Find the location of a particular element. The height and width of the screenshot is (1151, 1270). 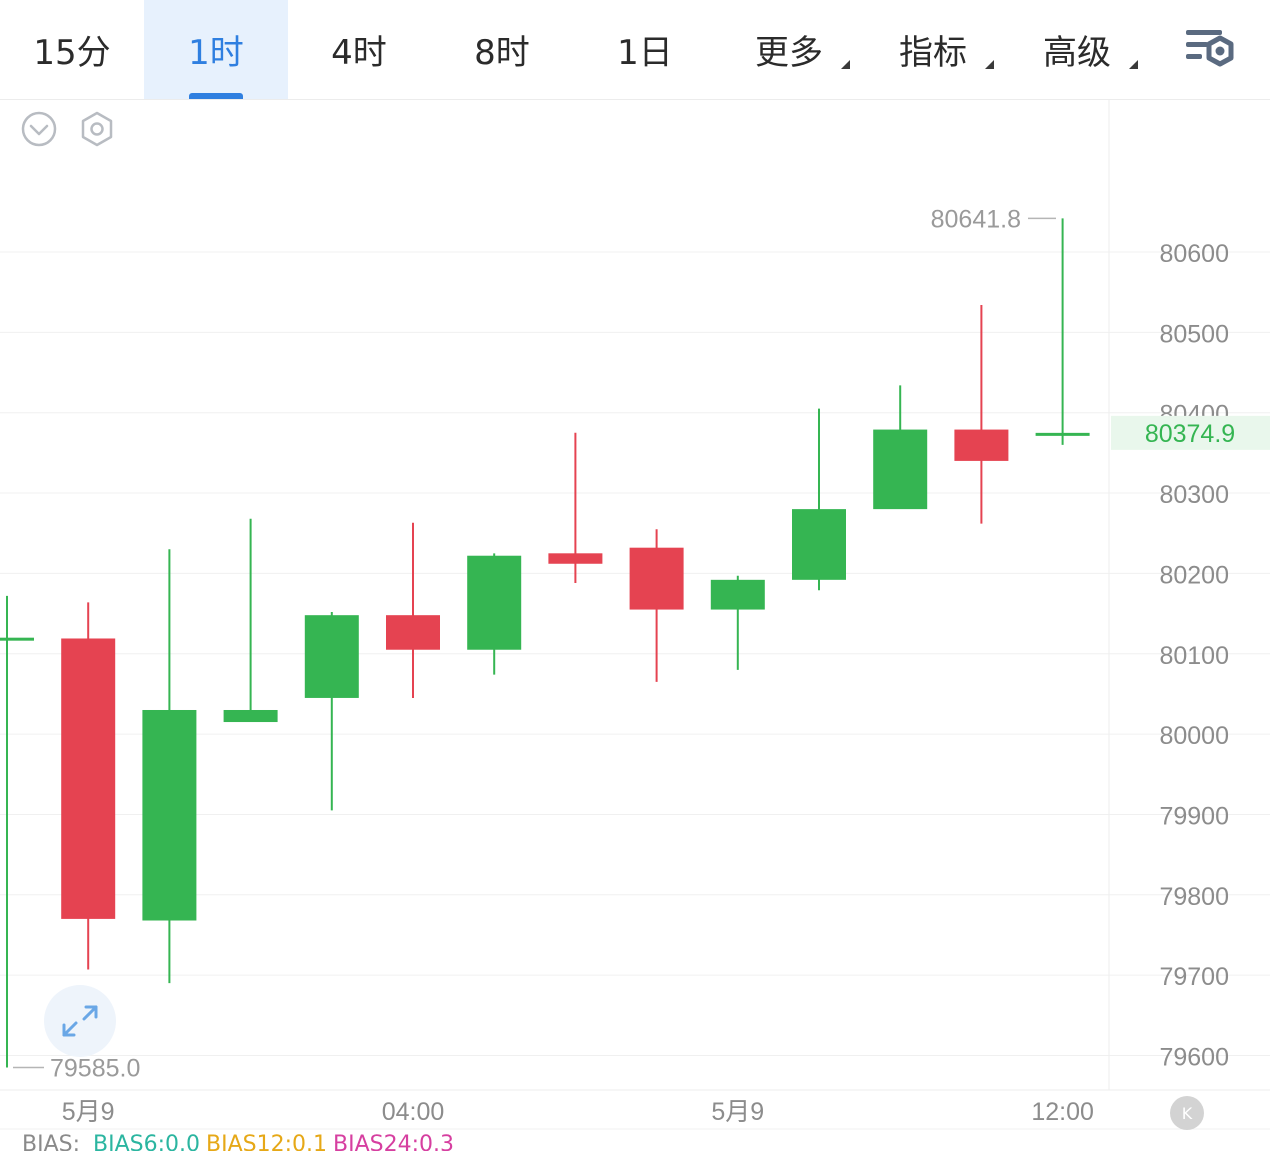

expand-button is located at coordinates (80, 1021).